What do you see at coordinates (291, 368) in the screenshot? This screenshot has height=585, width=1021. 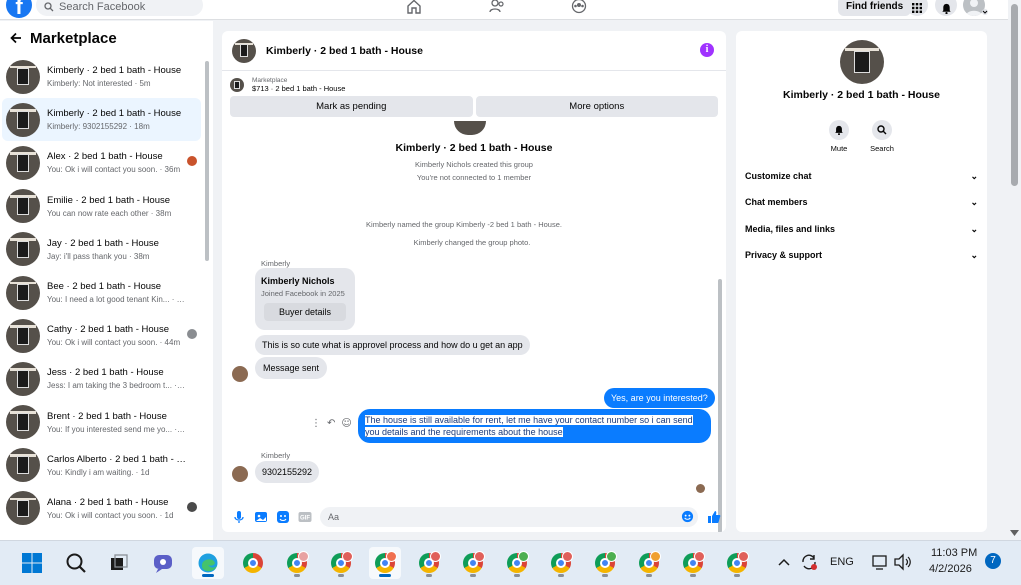 I see `incoming-message: Message sent` at bounding box center [291, 368].